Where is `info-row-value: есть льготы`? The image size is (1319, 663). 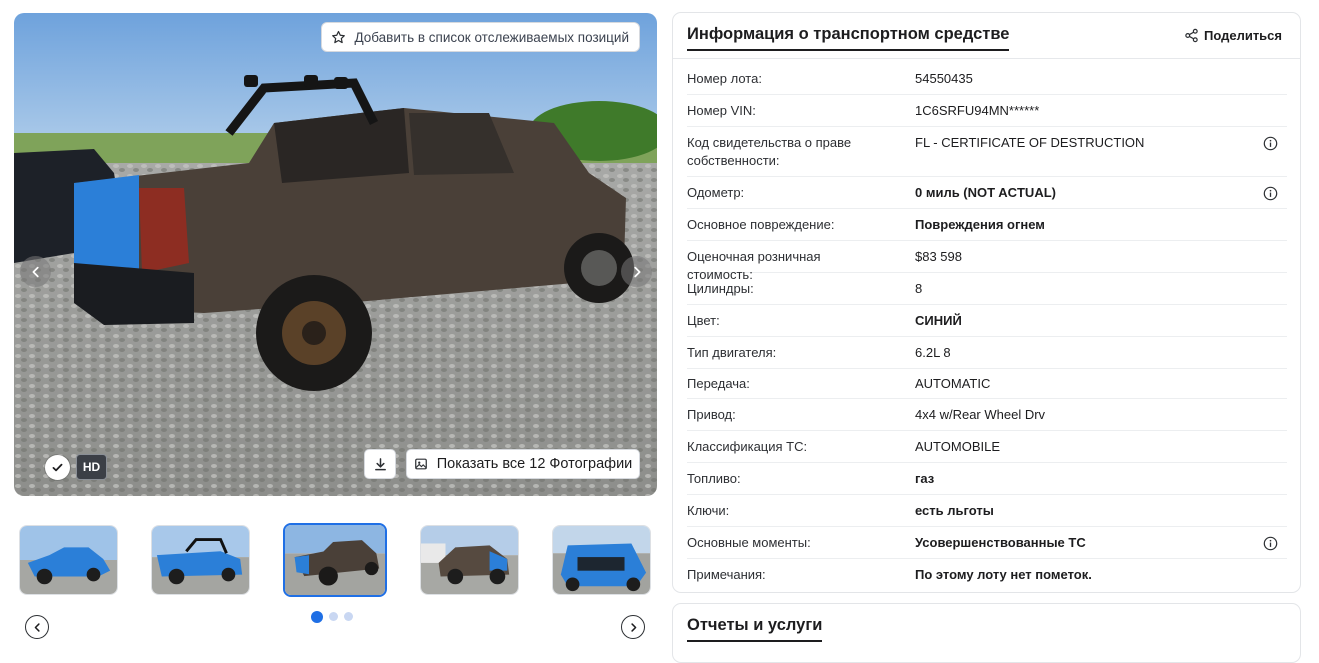
info-row-value: есть льготы is located at coordinates (954, 510).